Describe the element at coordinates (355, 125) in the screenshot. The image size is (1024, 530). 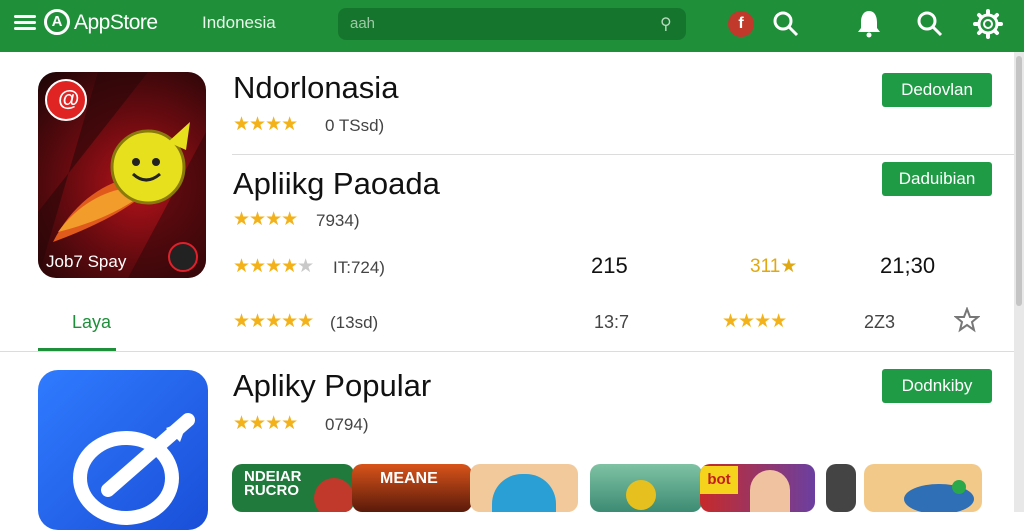
I see `rating-count: 0 TSsd)` at that location.